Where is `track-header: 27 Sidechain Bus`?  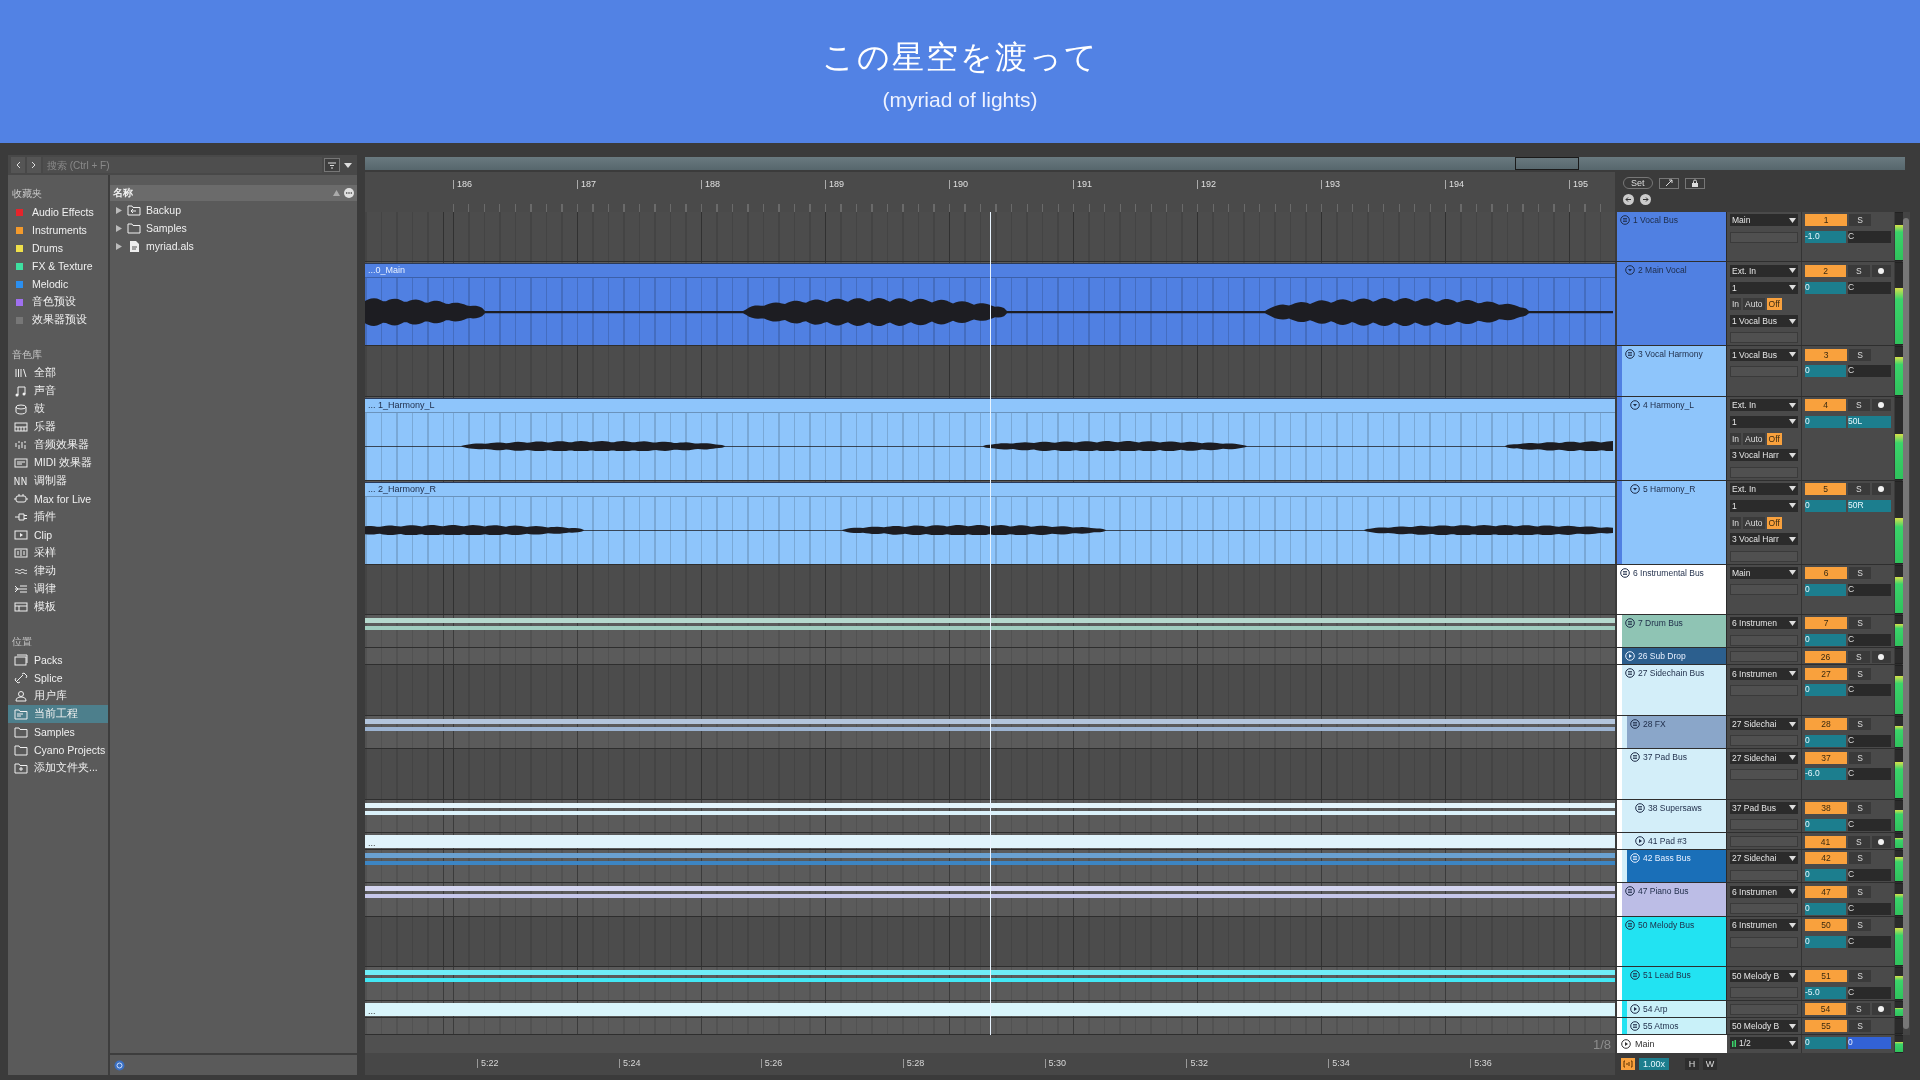 track-header: 27 Sidechain Bus is located at coordinates (1674, 690).